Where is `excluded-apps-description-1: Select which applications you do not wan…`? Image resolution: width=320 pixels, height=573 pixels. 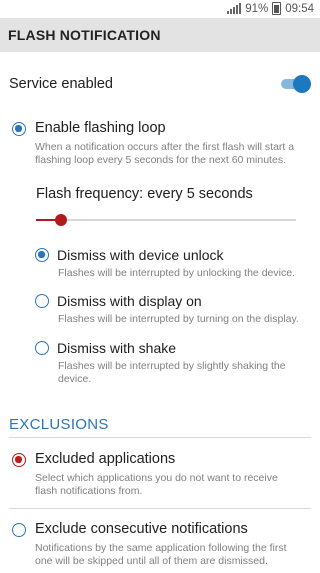
excluded-apps-description-1: Select which applications you do not wan… is located at coordinates (156, 478).